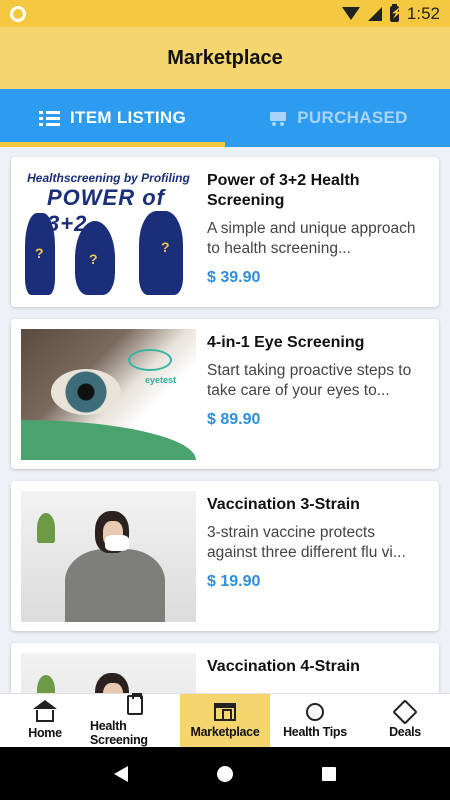 The width and height of the screenshot is (450, 800). I want to click on nav-health-screening: Health Screening, so click(135, 719).